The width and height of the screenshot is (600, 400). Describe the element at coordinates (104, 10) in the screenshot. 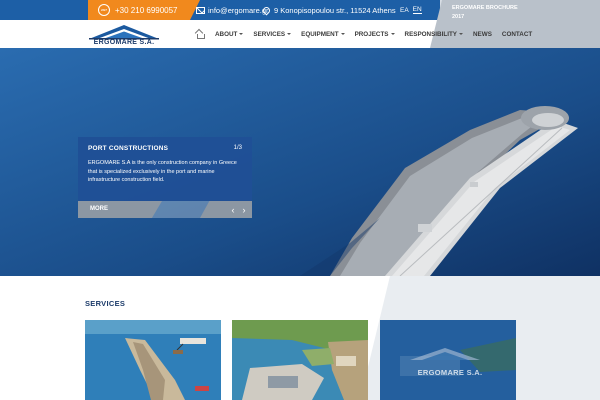

I see `support-24-7-icon: 24/7` at that location.